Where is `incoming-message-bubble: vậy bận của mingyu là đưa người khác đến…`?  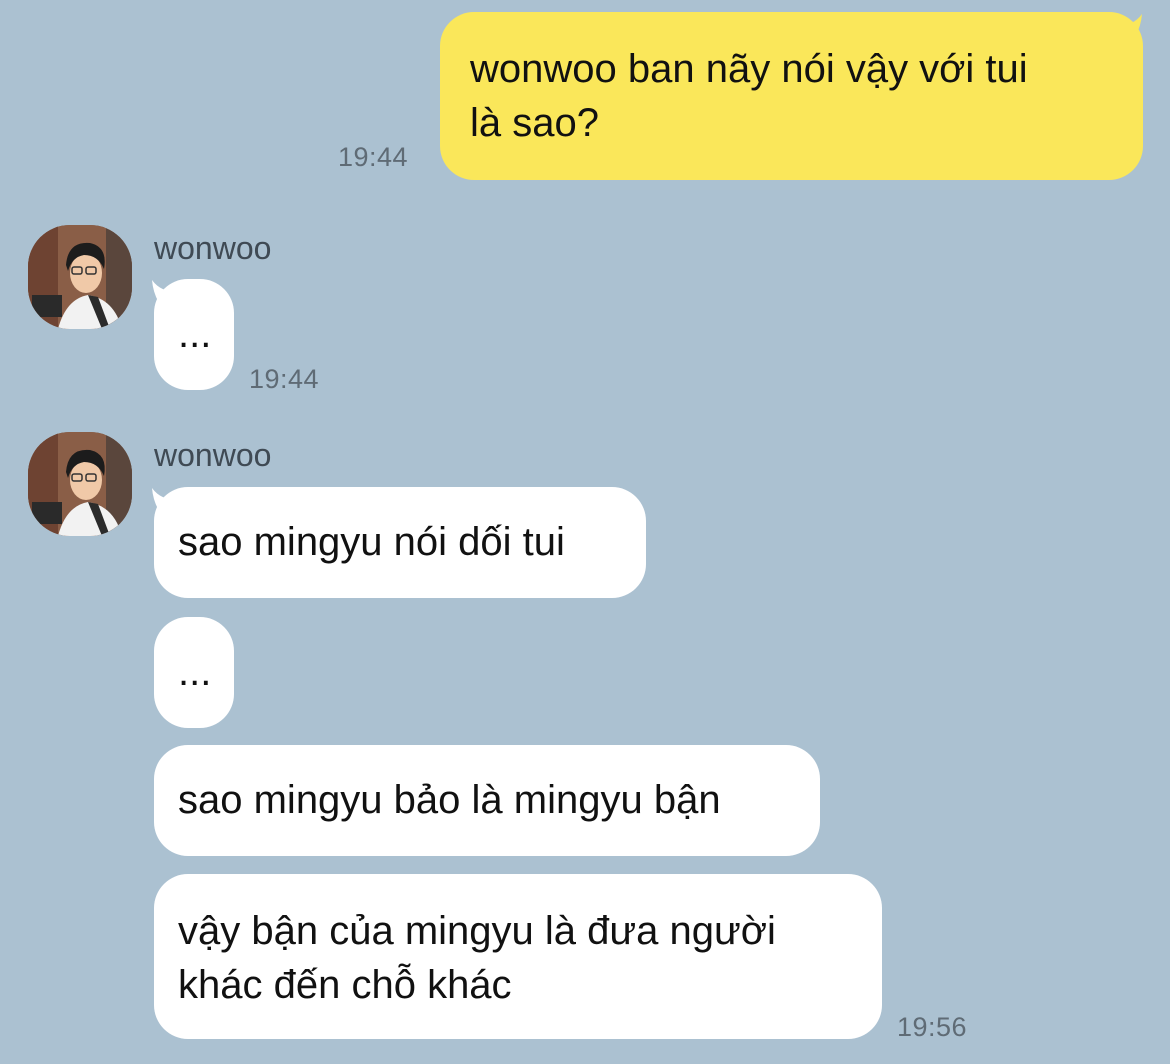 incoming-message-bubble: vậy bận của mingyu là đưa người khác đến… is located at coordinates (518, 956).